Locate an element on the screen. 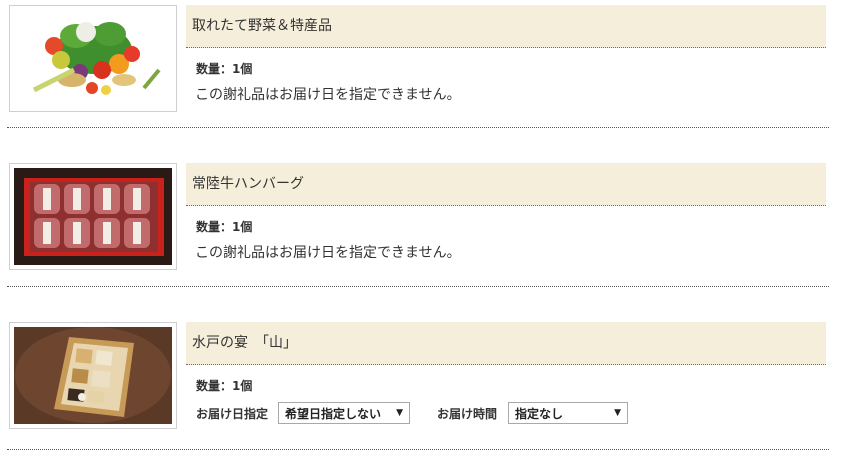  delivery-date-value: 希望日指定しない is located at coordinates (333, 413).